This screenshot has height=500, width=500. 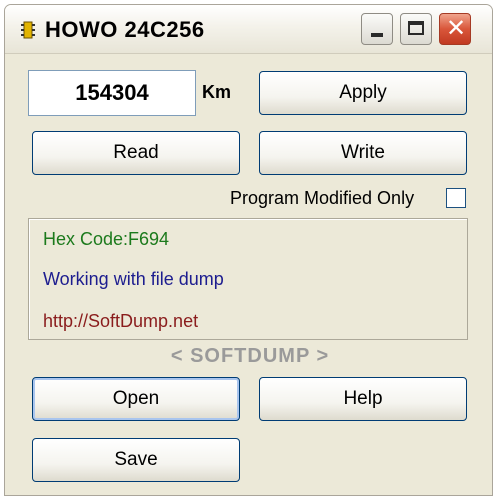 I want to click on close-button: ✕, so click(x=455, y=29).